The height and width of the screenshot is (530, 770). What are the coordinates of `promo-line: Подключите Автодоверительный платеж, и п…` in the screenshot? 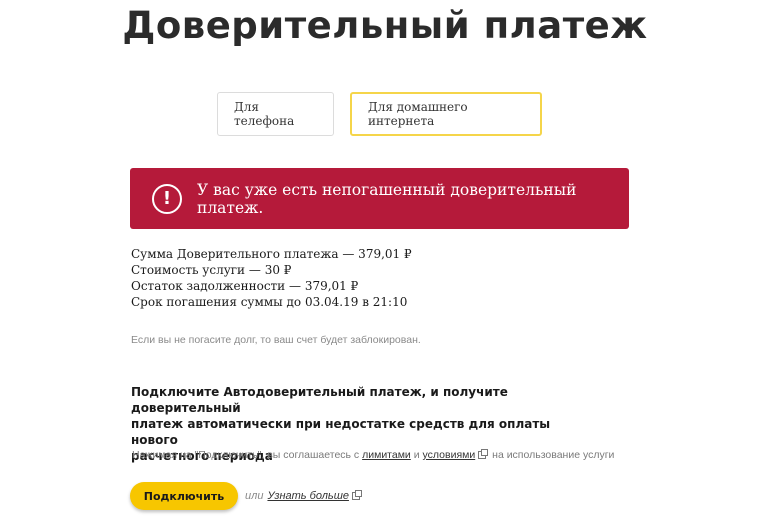 It's located at (319, 400).